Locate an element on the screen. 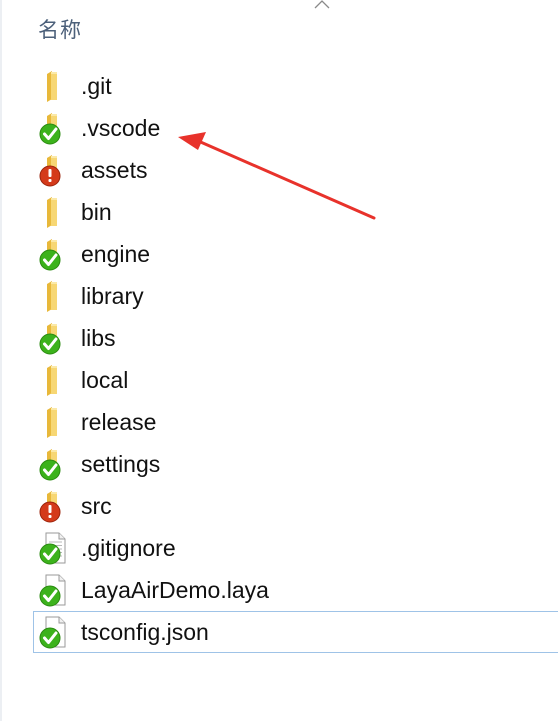  column-header-name: 名称 is located at coordinates (60, 29).